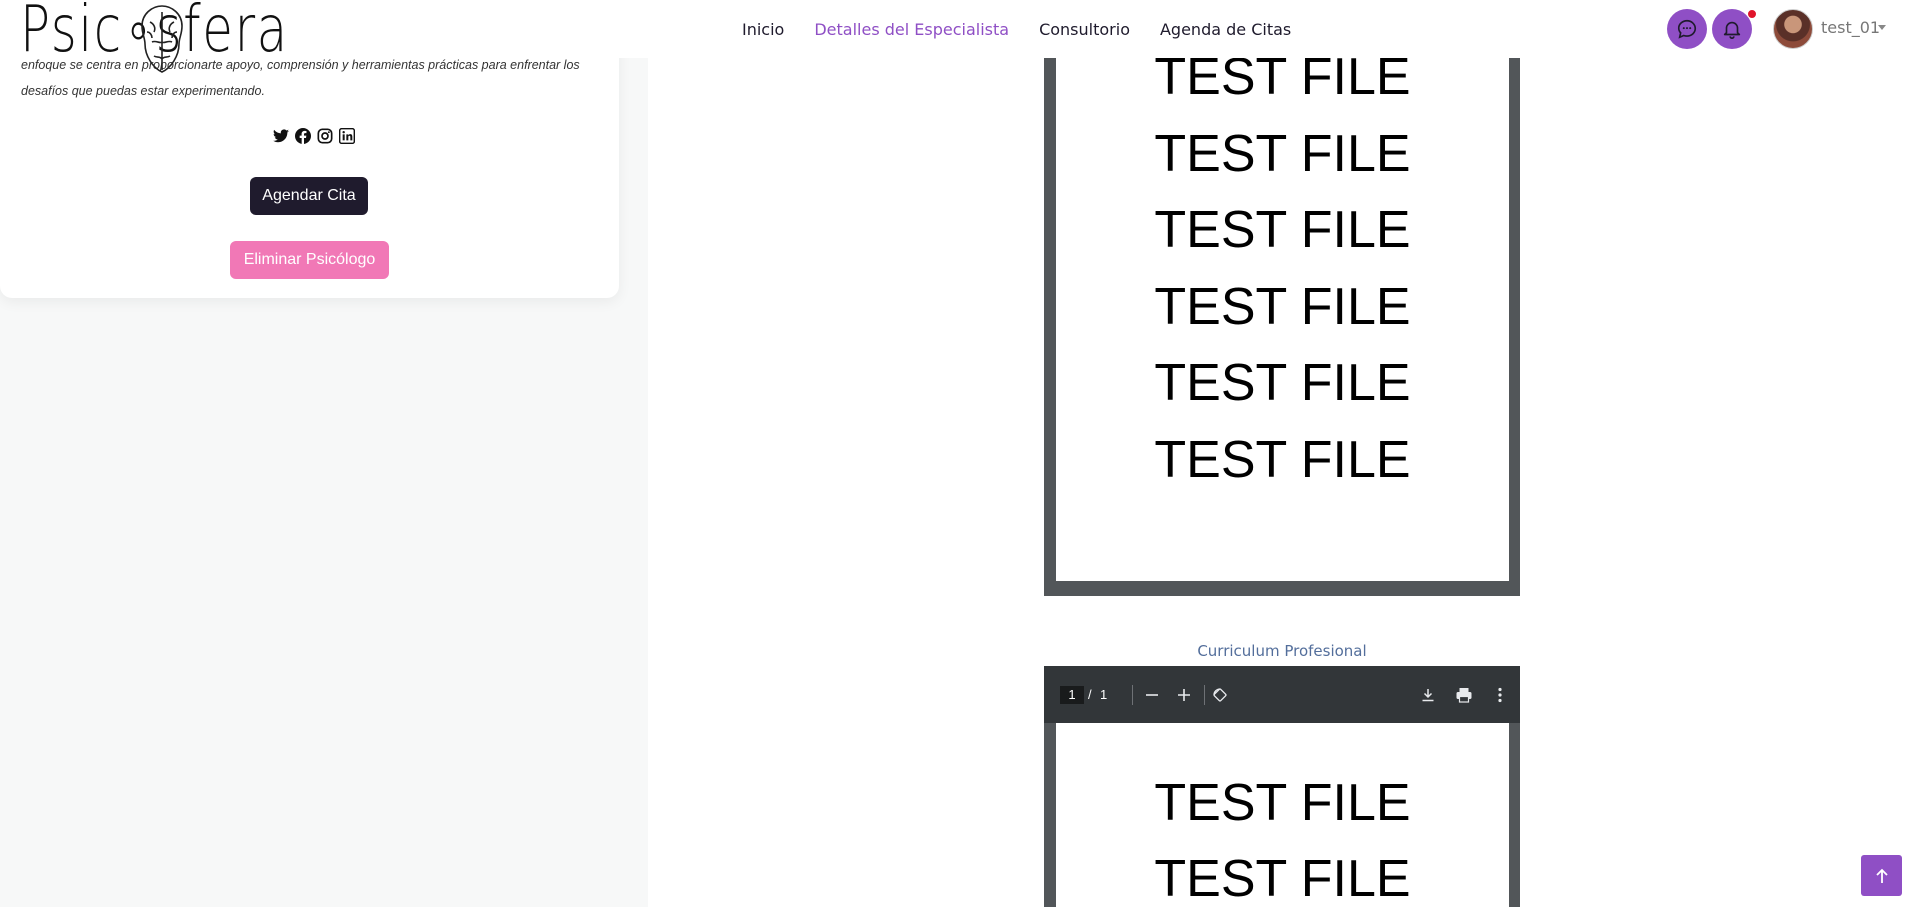 The width and height of the screenshot is (1912, 907). Describe the element at coordinates (281, 136) in the screenshot. I see `twitter-icon` at that location.